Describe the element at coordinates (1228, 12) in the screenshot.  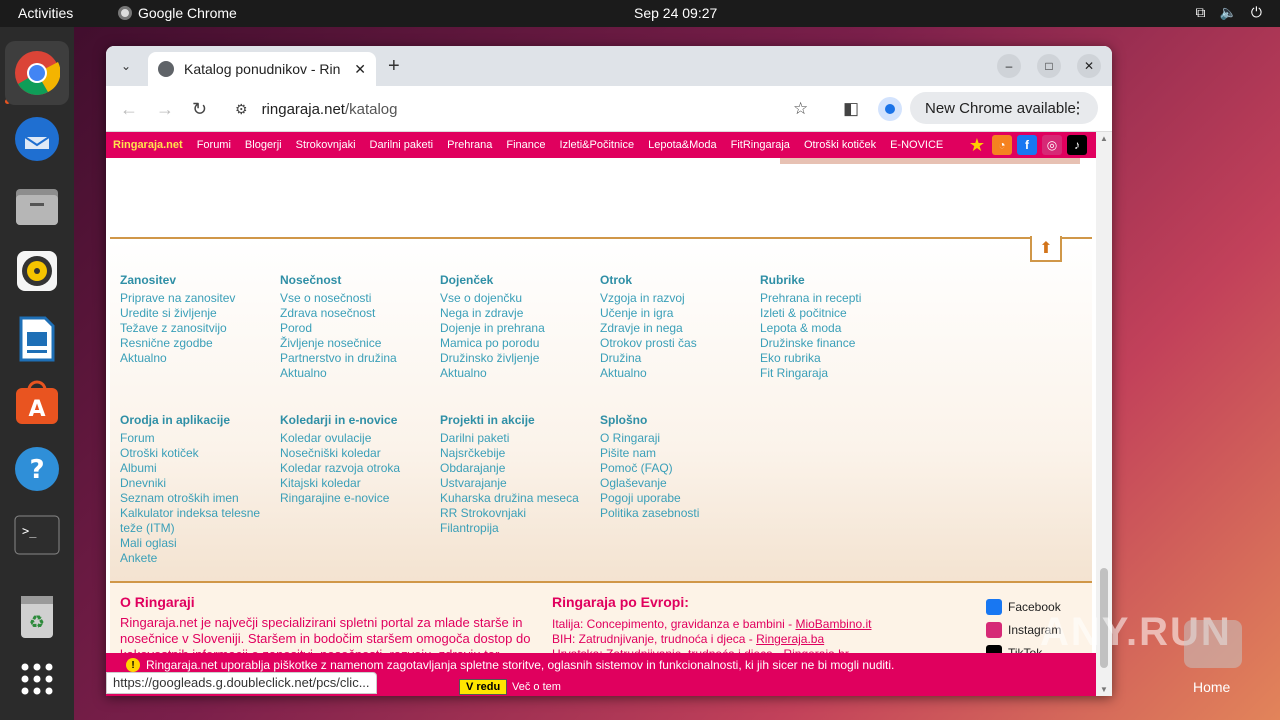
I see `system-tray: ⧉ 🔈 ⏻` at that location.